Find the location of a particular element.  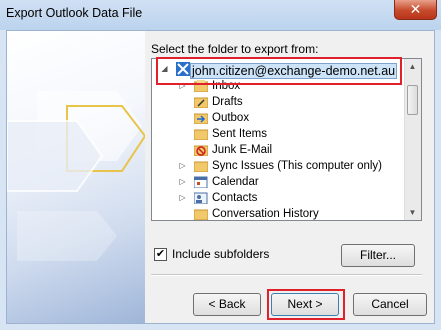

tree-item-outbox: Outbox is located at coordinates (288, 118).